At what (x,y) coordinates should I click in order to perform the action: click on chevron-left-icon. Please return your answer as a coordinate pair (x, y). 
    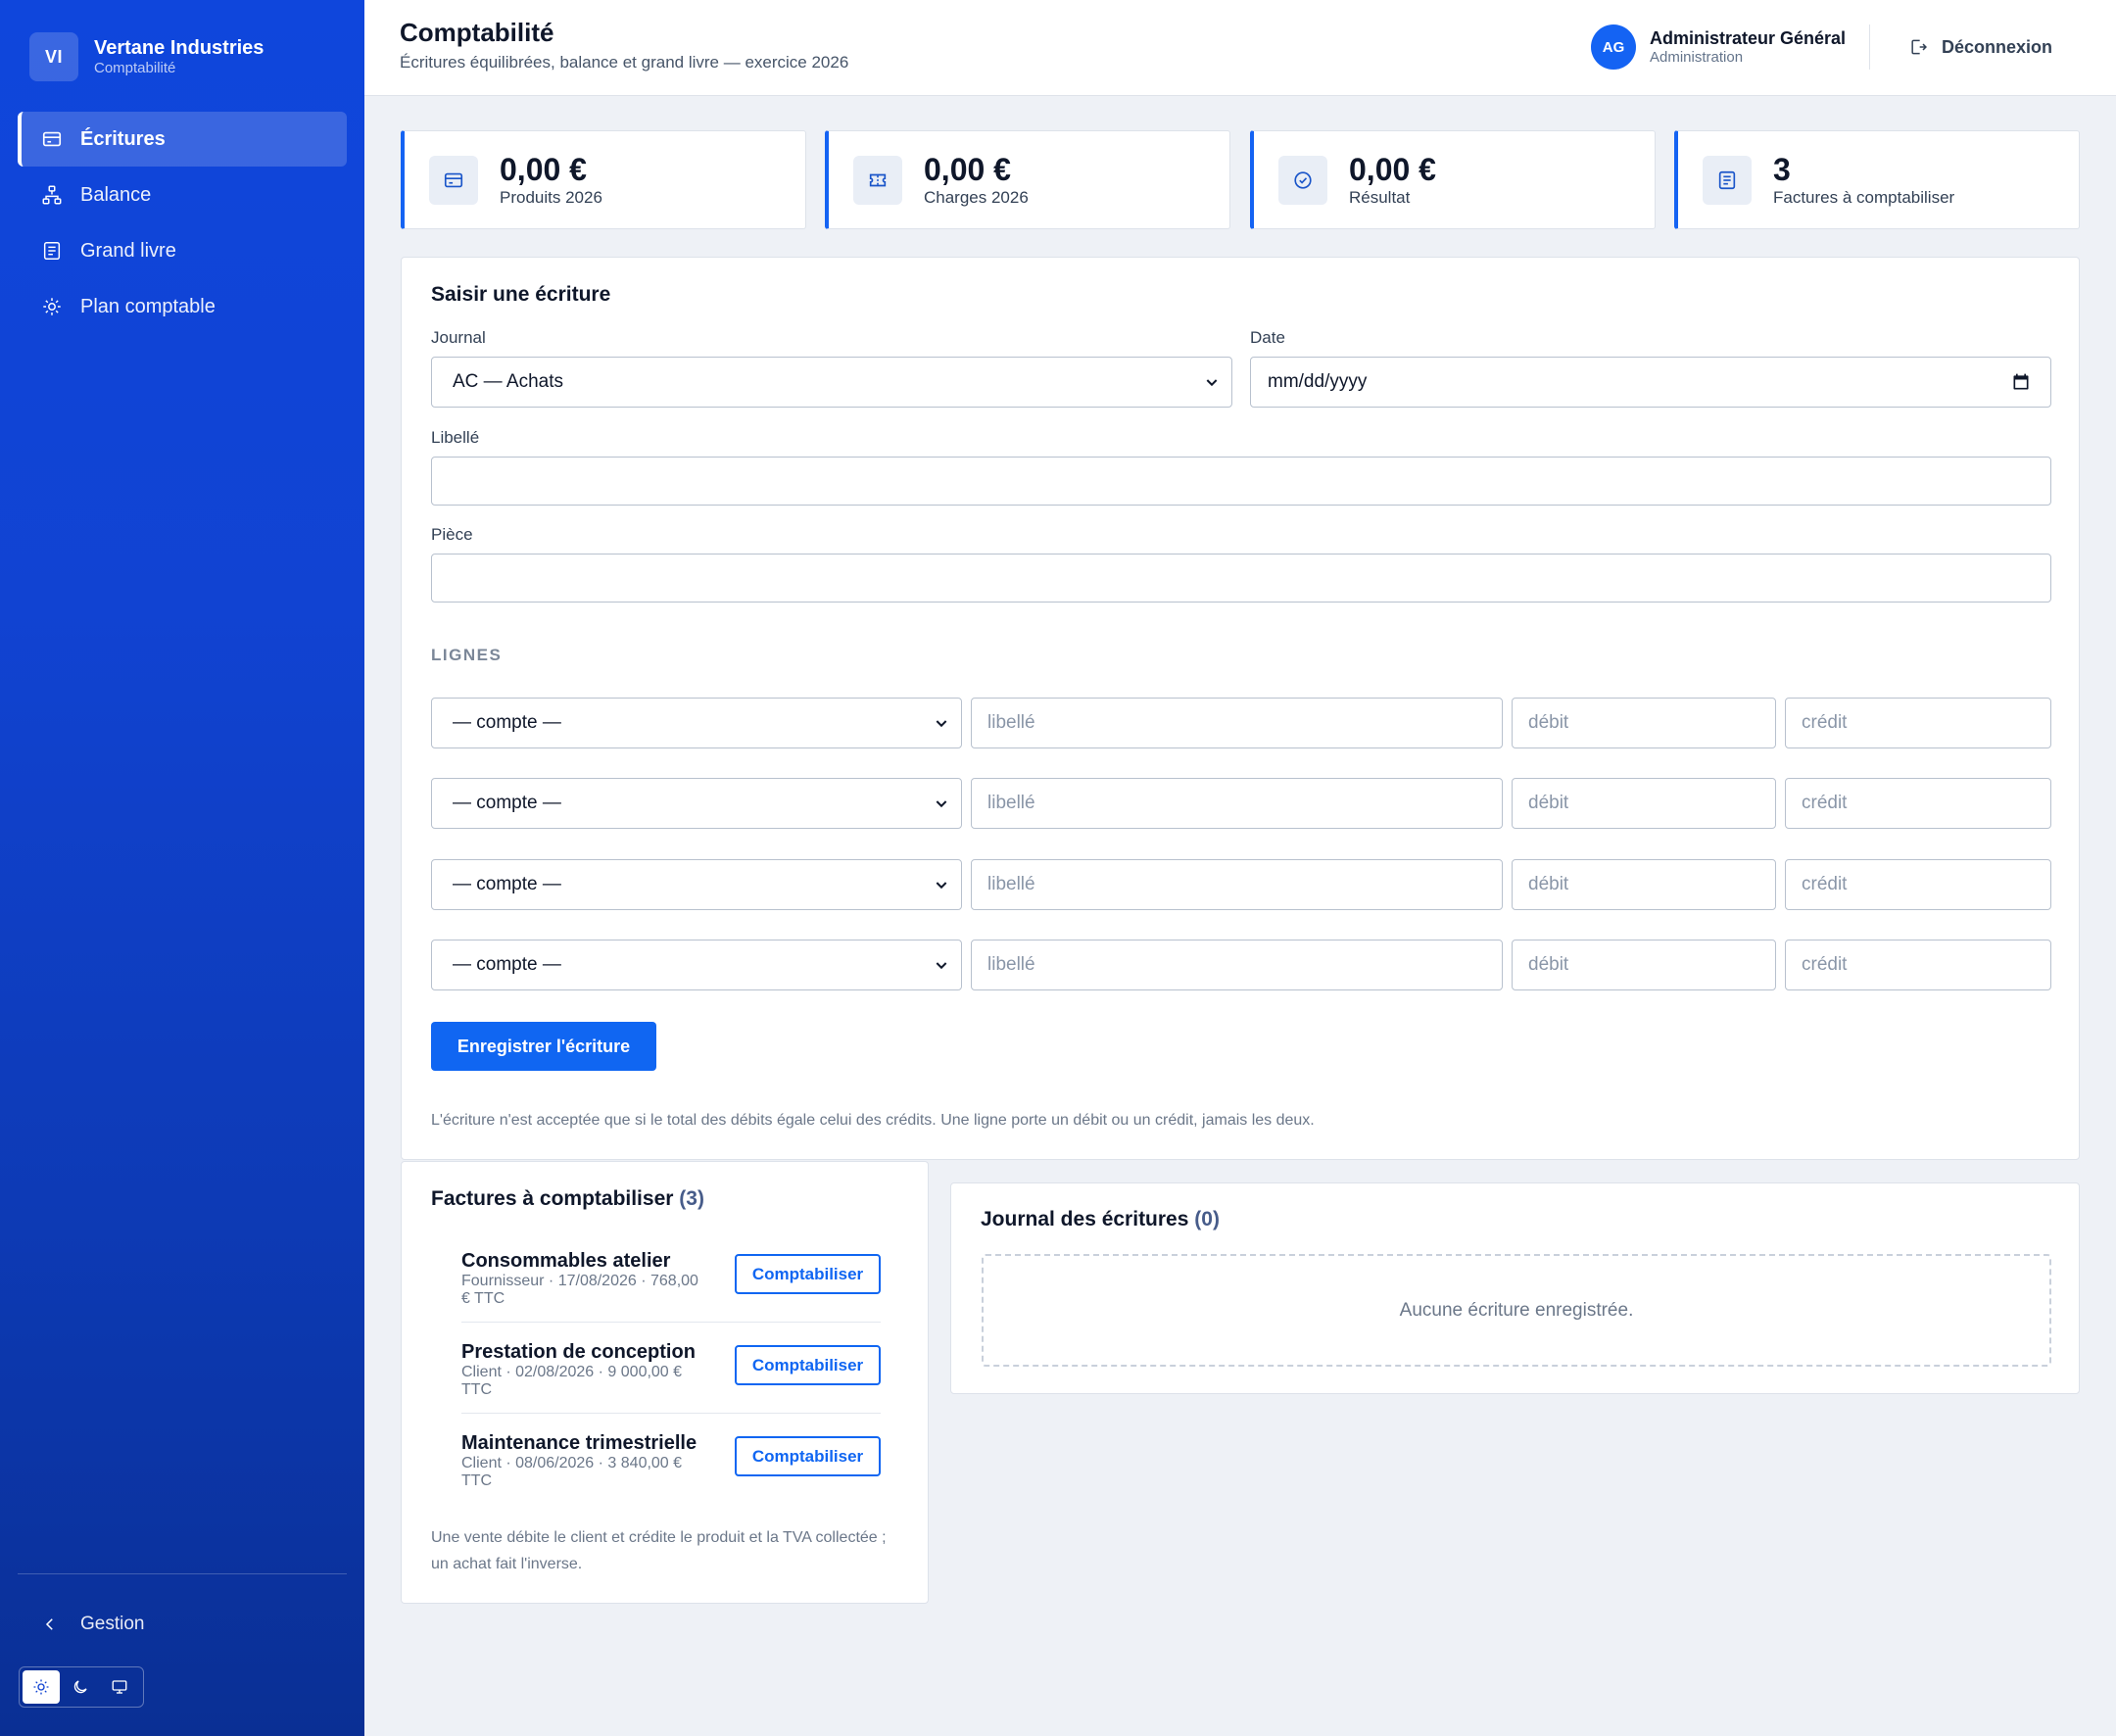
    Looking at the image, I should click on (49, 1624).